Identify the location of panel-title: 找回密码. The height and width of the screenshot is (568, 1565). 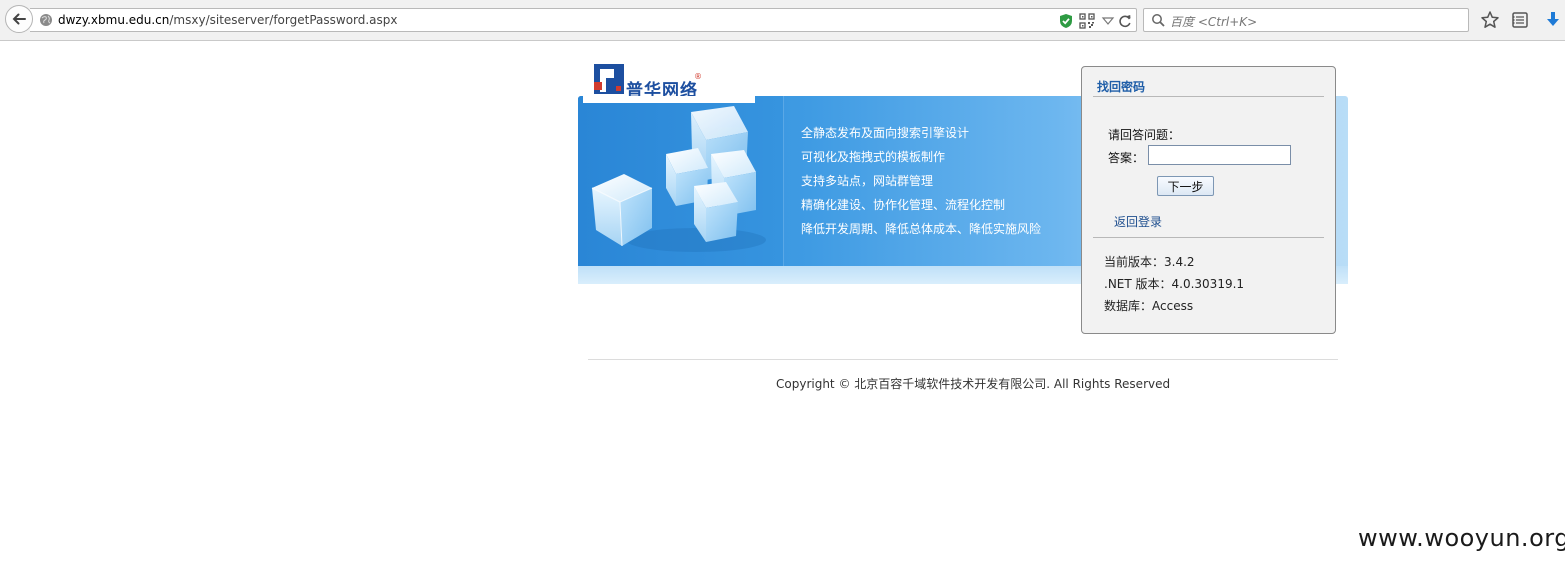
(1121, 87).